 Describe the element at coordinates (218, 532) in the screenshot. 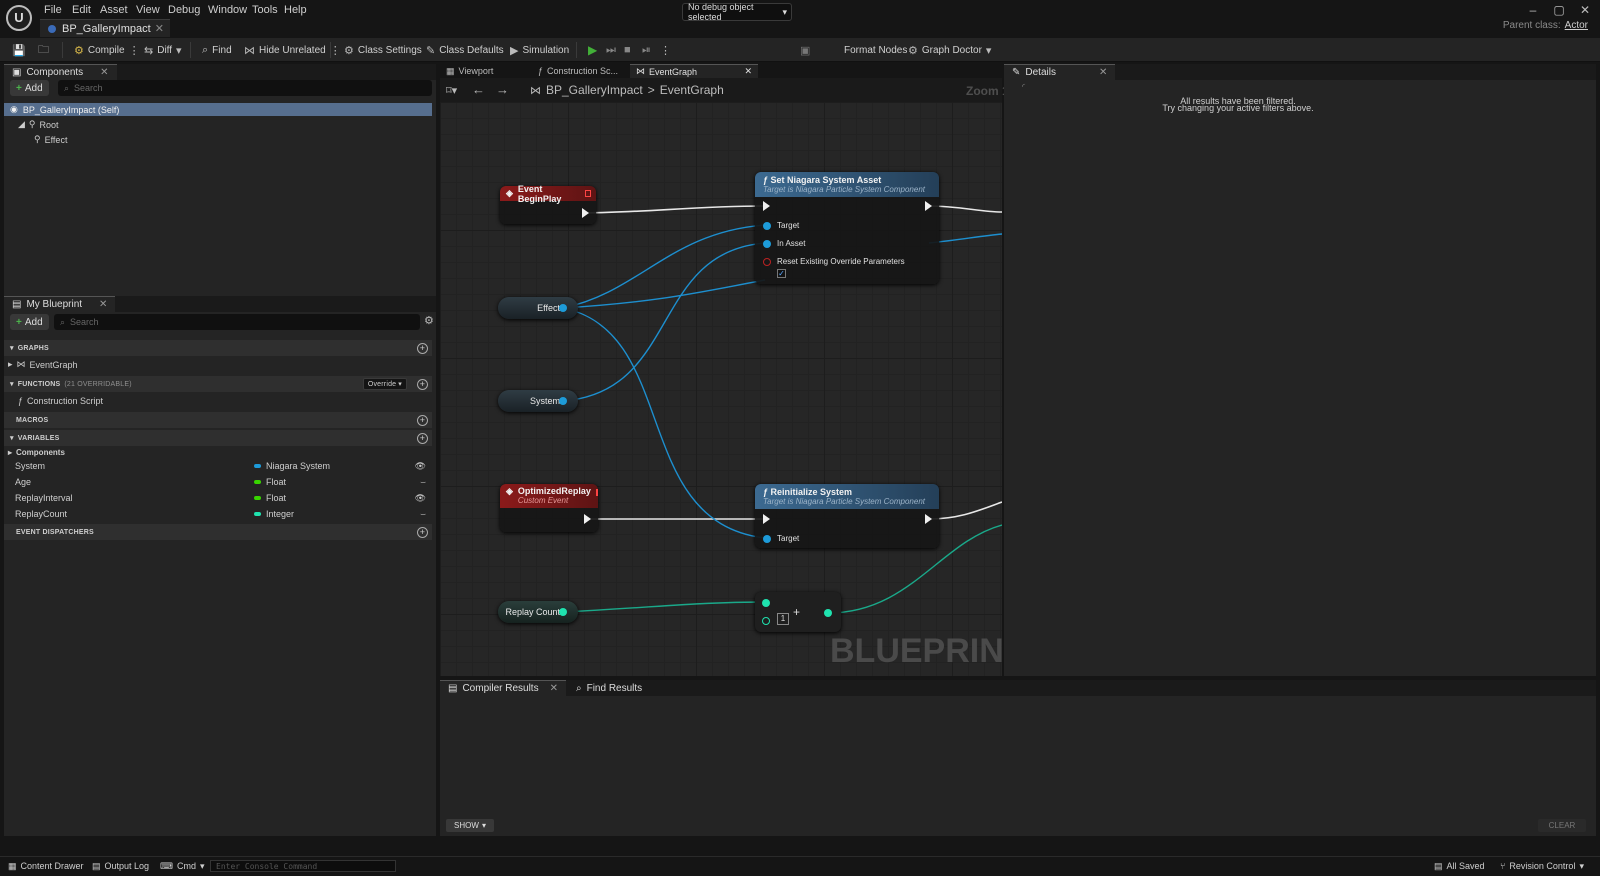

I see `section-event-dispatchers: EVENT DISPATCHERS +` at that location.